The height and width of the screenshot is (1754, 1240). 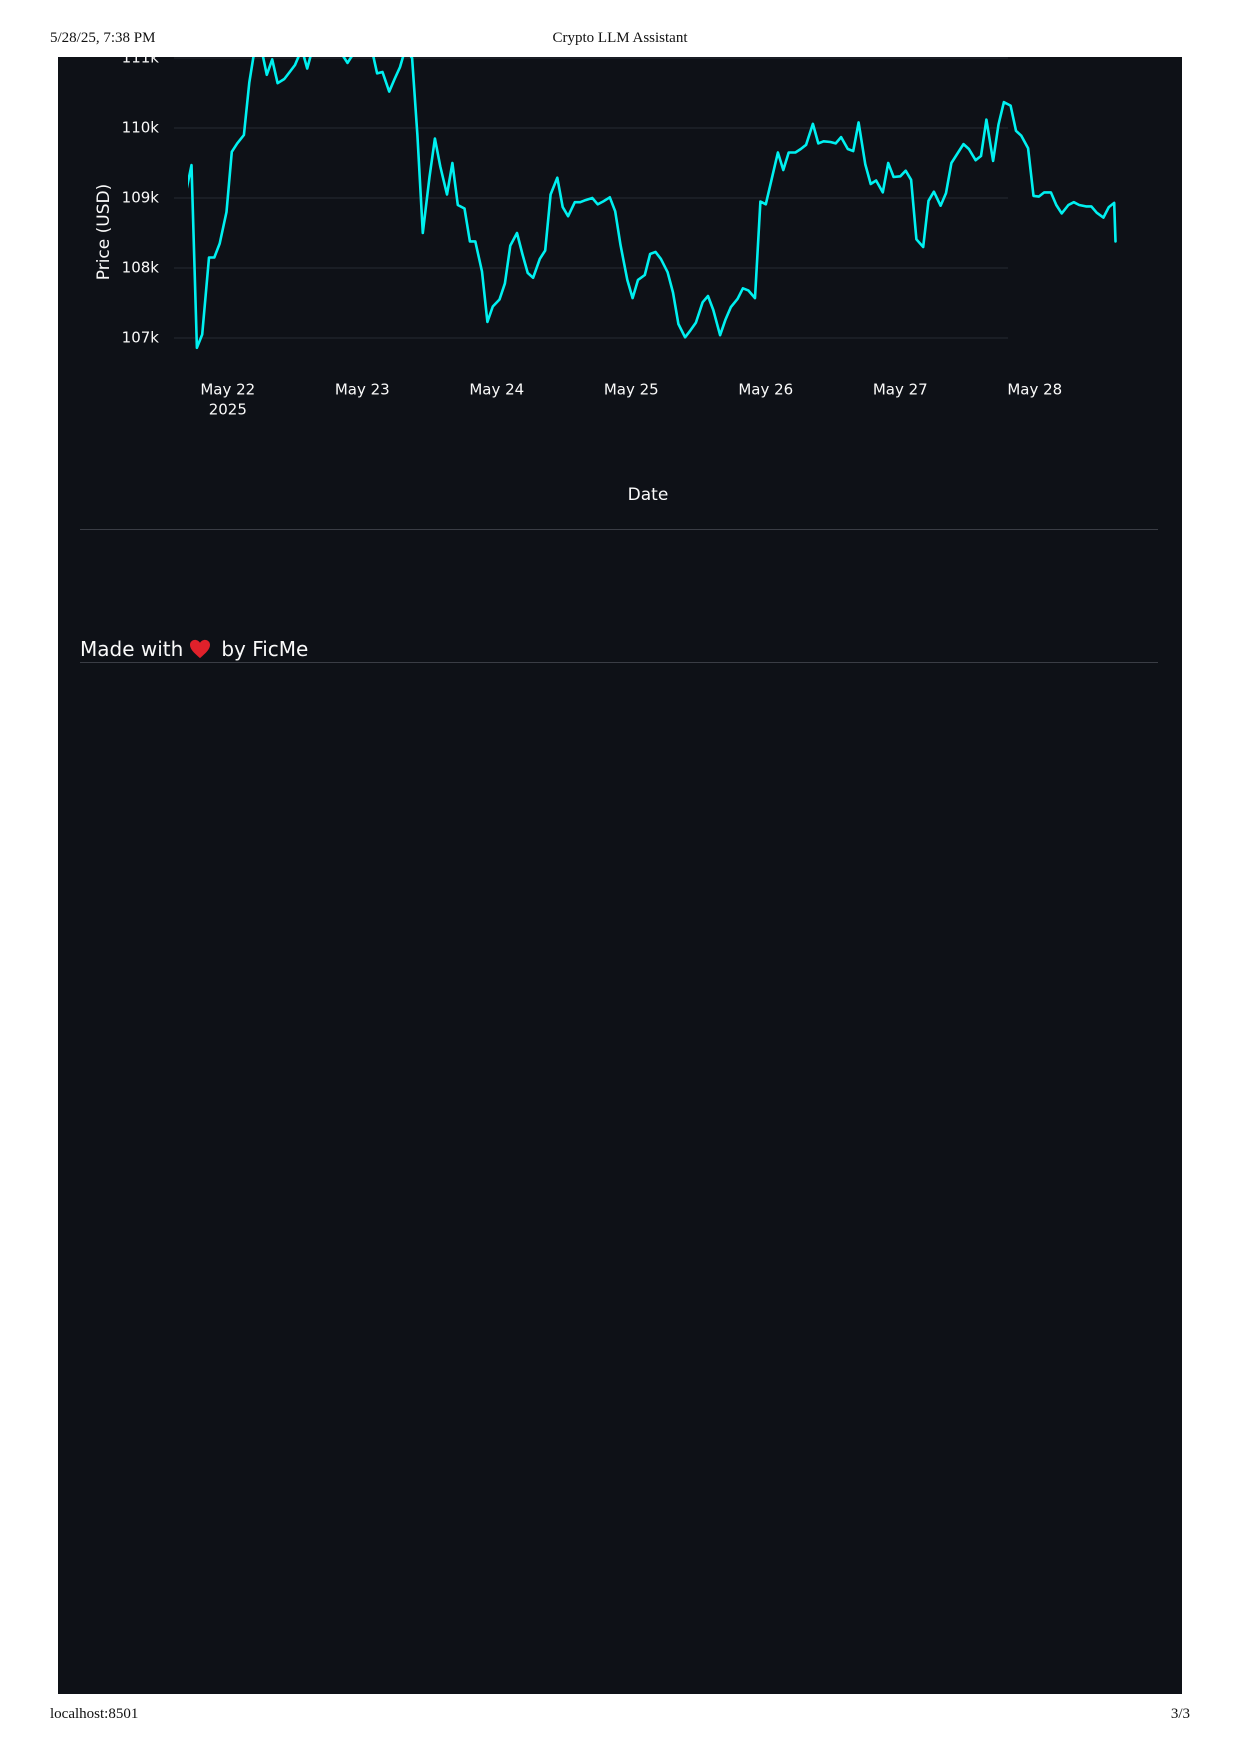 I want to click on x-tick-label: May 27, so click(x=900, y=390).